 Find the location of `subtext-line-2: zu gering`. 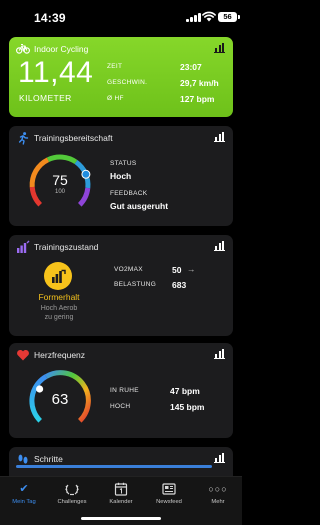

subtext-line-2: zu gering is located at coordinates (59, 317).